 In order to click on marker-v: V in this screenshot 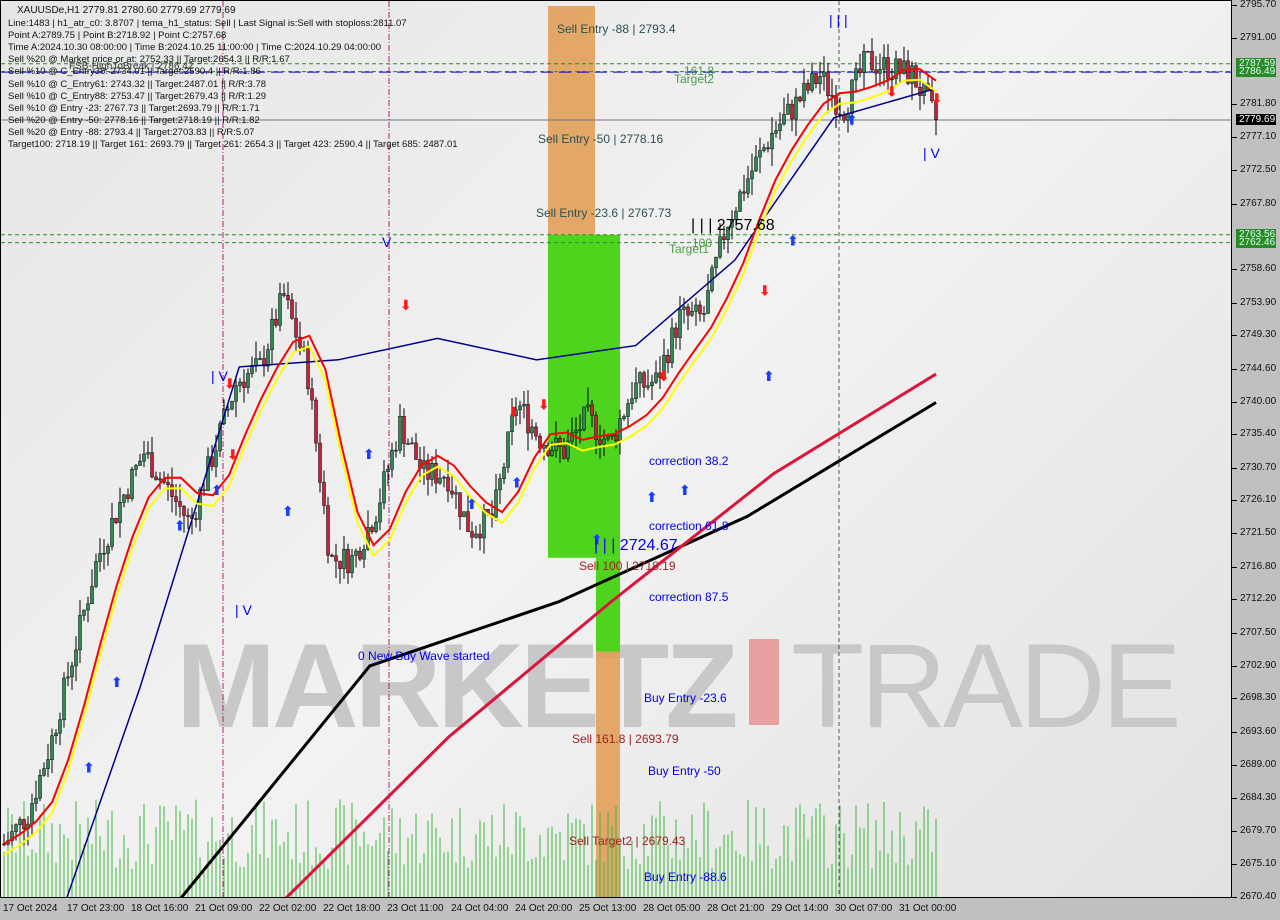, I will do `click(387, 242)`.